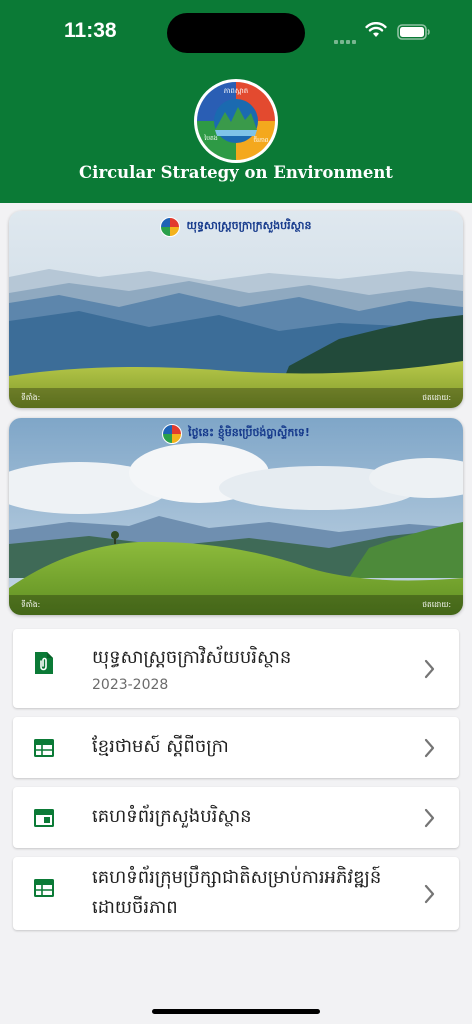 This screenshot has width=472, height=1024. Describe the element at coordinates (44, 663) in the screenshot. I see `pdf-document-icon` at that location.